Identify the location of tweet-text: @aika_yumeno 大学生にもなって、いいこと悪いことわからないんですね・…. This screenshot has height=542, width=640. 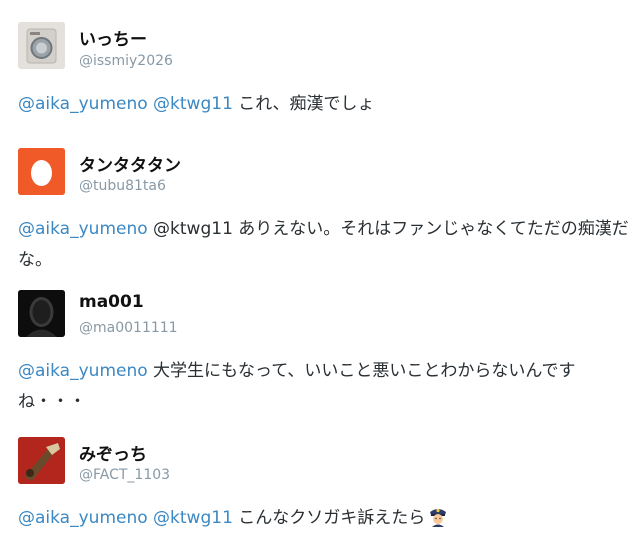
(324, 387).